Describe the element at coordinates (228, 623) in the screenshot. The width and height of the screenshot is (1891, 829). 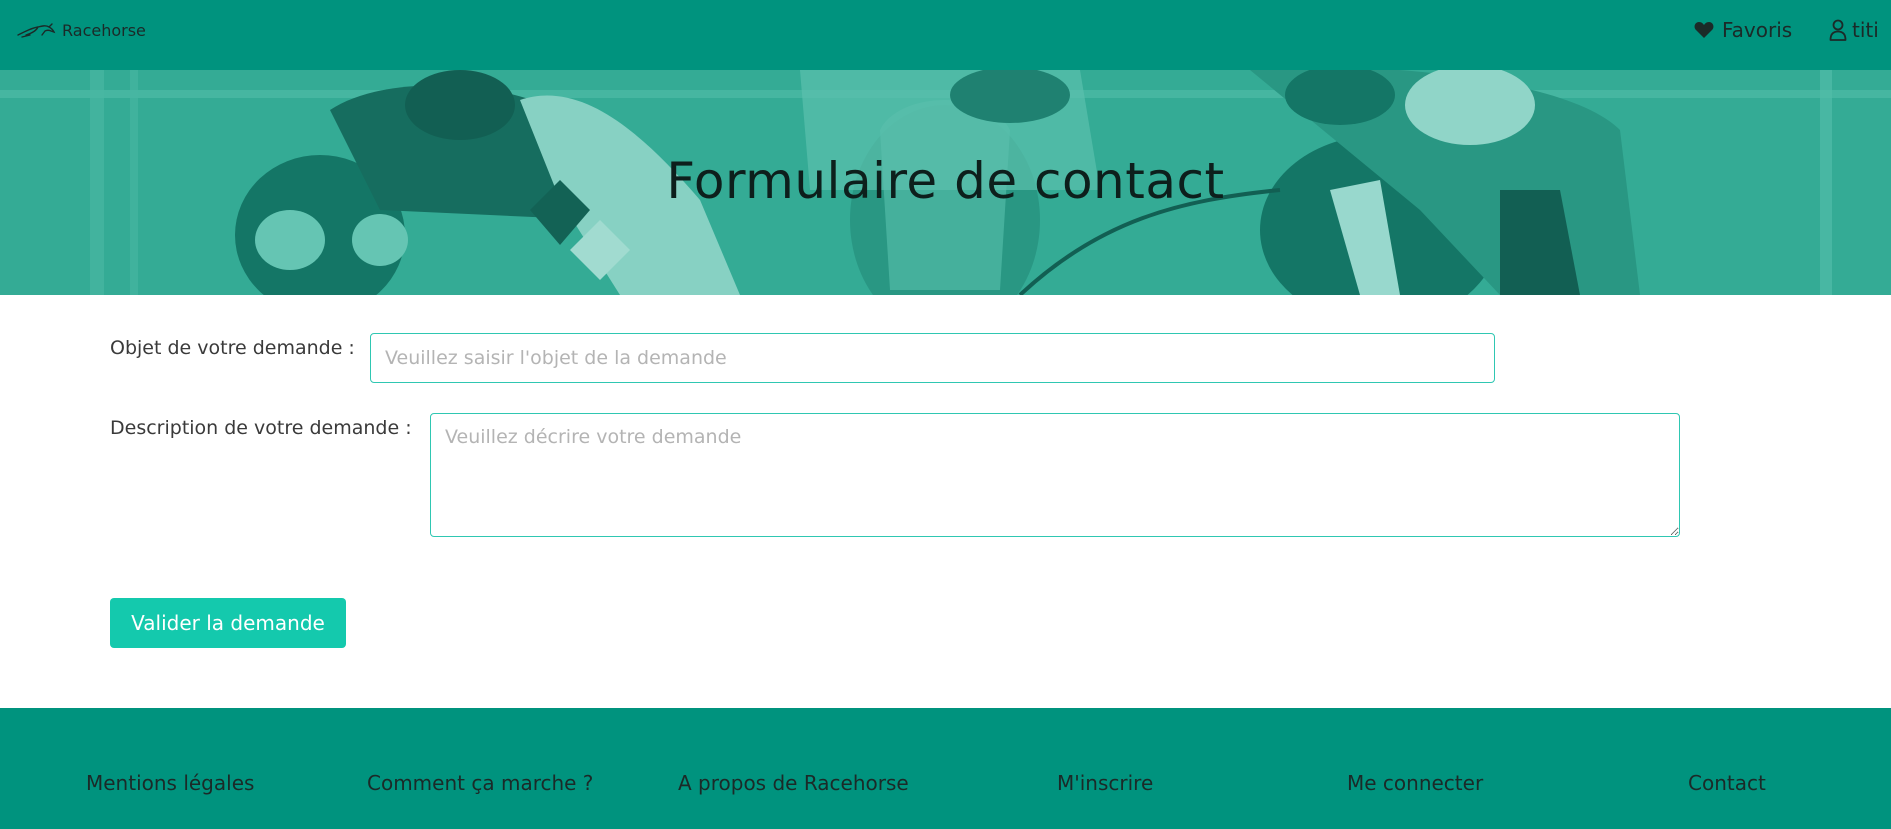
I see `submit-request-button: Valider la demande` at that location.